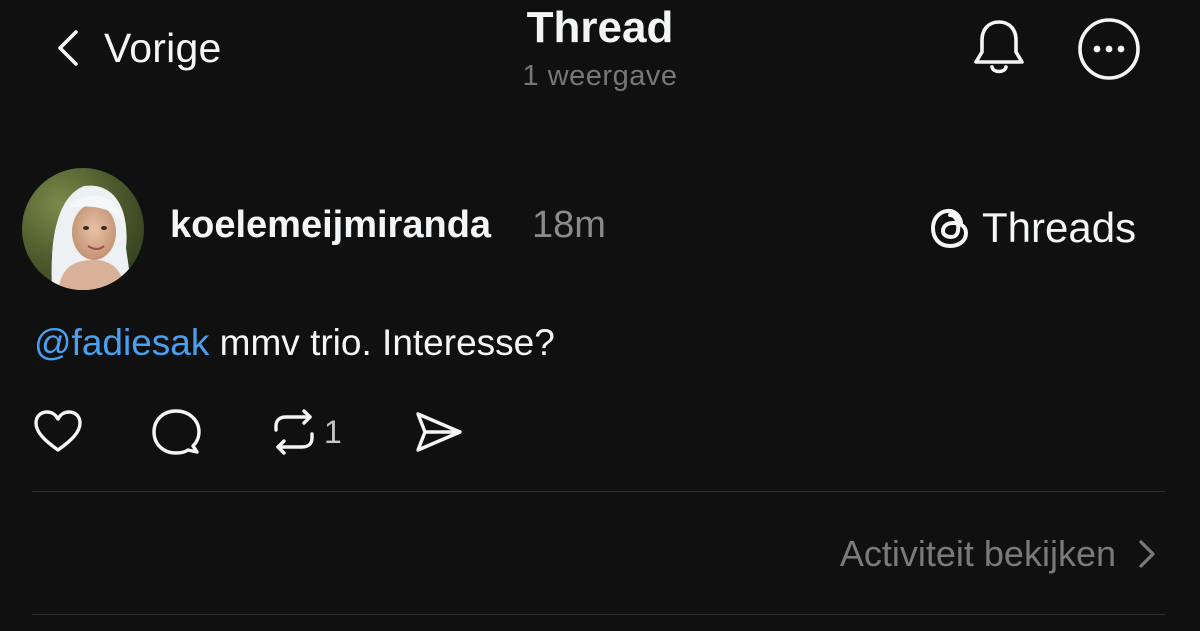 The width and height of the screenshot is (1200, 631). Describe the element at coordinates (68, 48) in the screenshot. I see `chevron-left-icon` at that location.